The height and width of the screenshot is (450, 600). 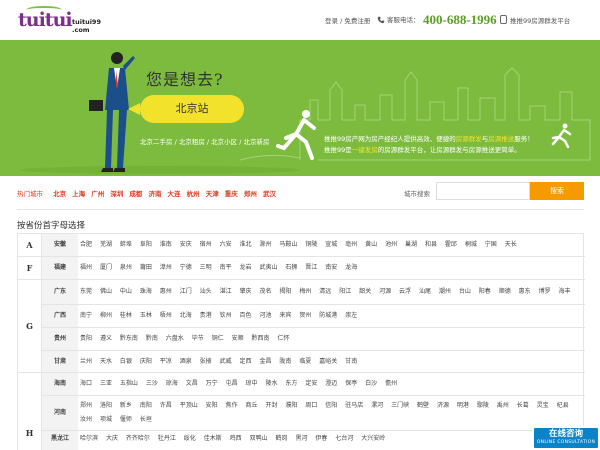 What do you see at coordinates (351, 244) in the screenshot?
I see `city-link: 亳州` at bounding box center [351, 244].